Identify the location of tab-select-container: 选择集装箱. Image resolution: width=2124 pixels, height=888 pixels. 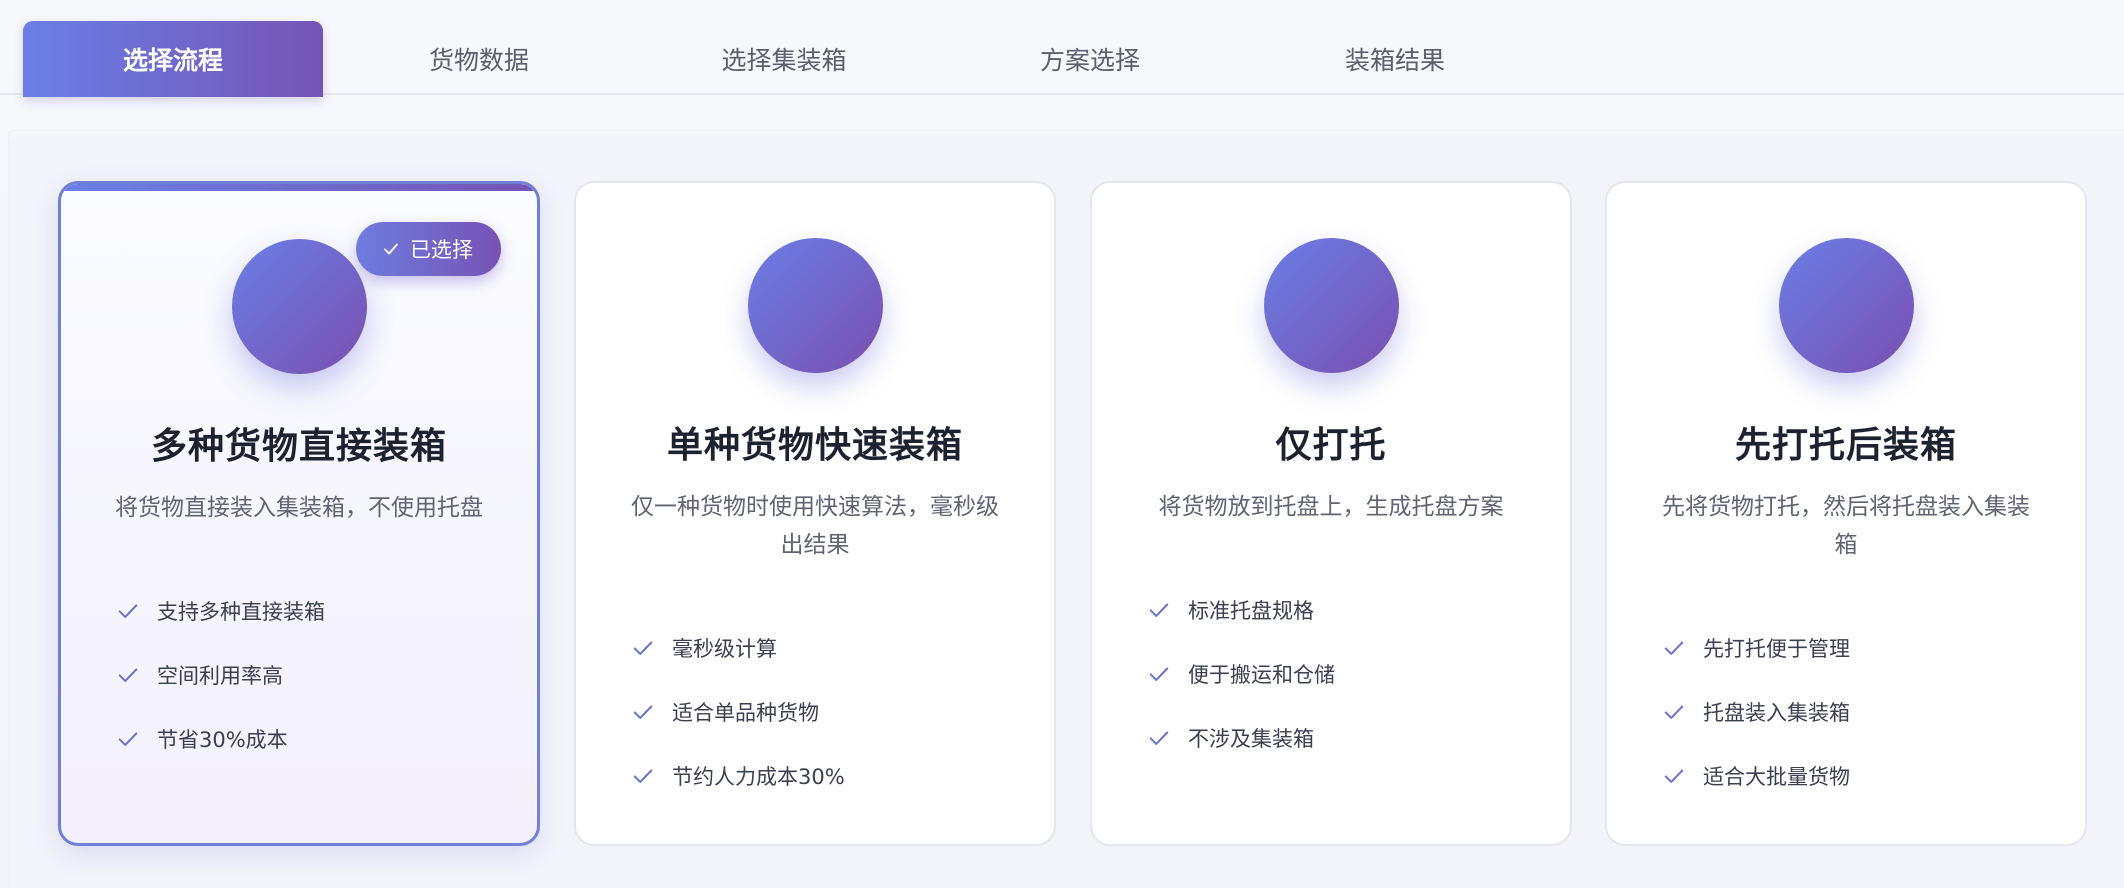
(784, 59).